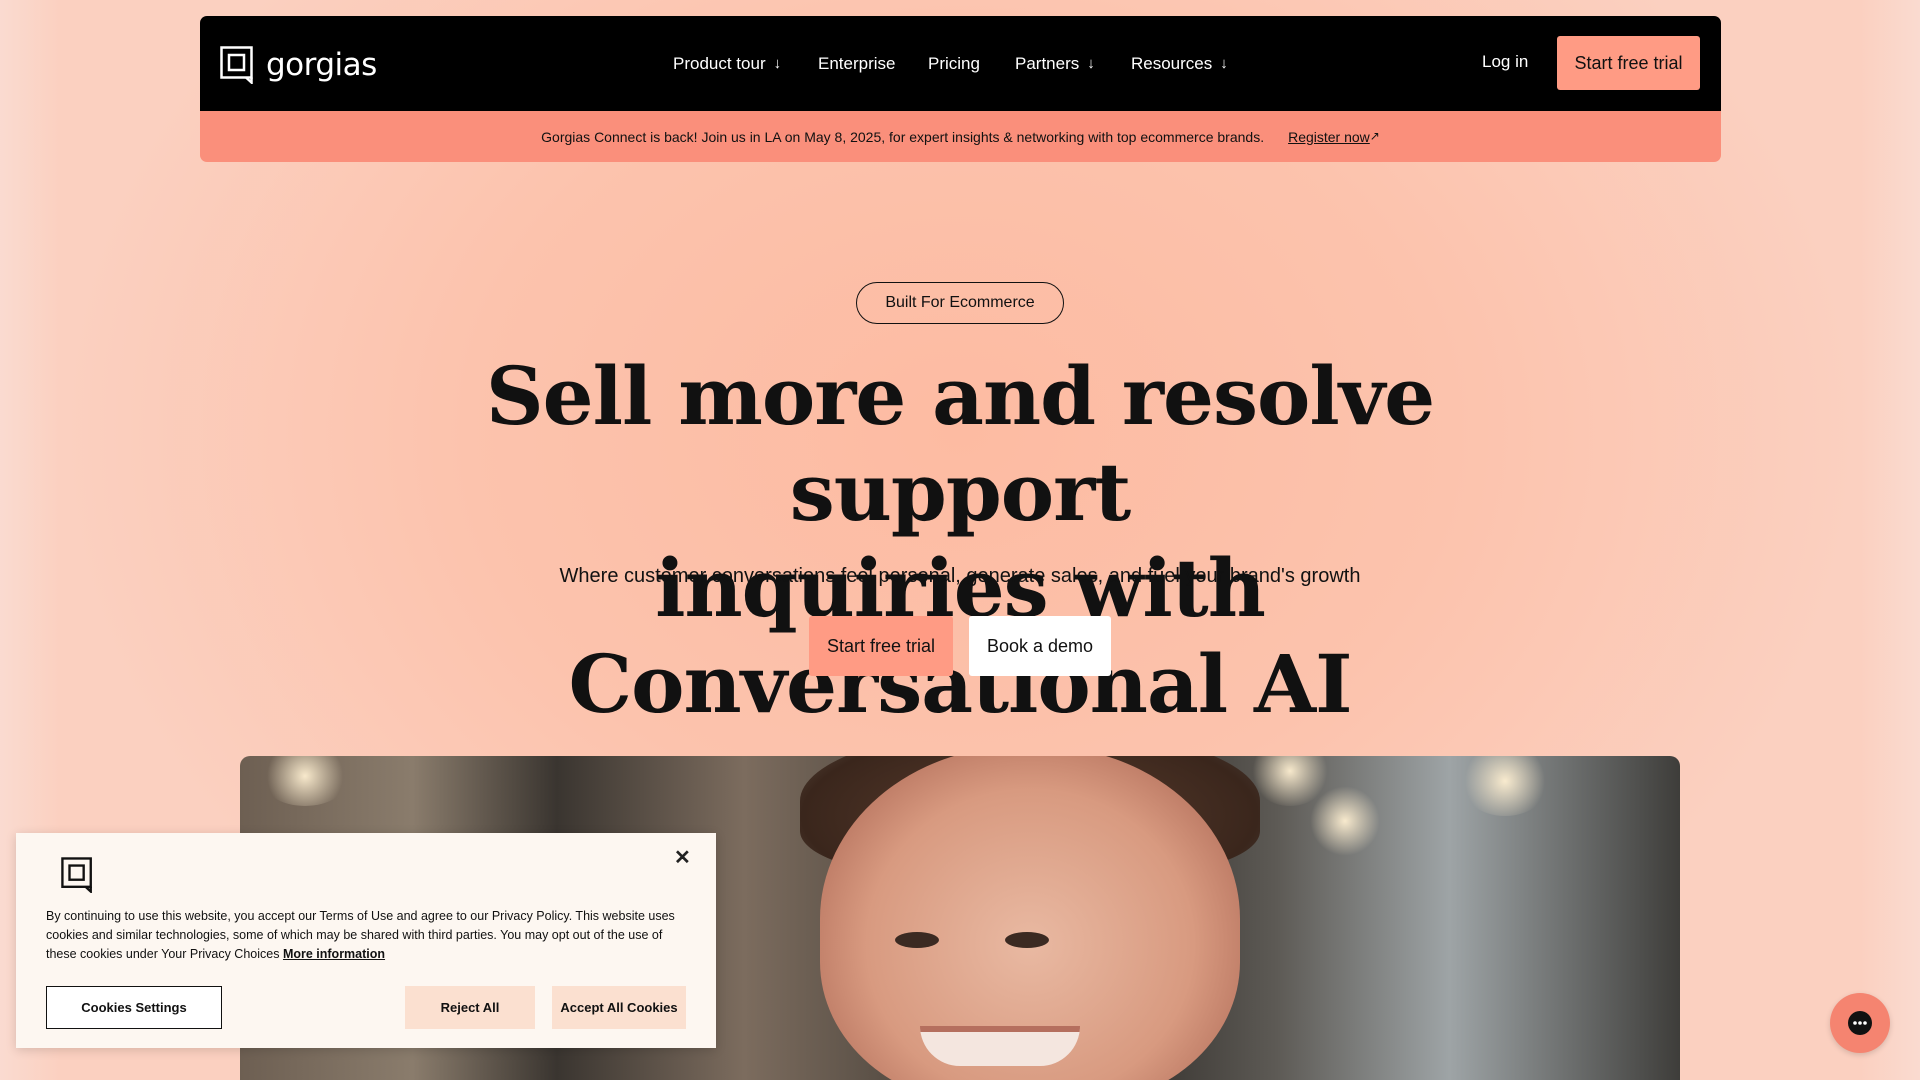  Describe the element at coordinates (1329, 136) in the screenshot. I see `register-now-label: Register now` at that location.